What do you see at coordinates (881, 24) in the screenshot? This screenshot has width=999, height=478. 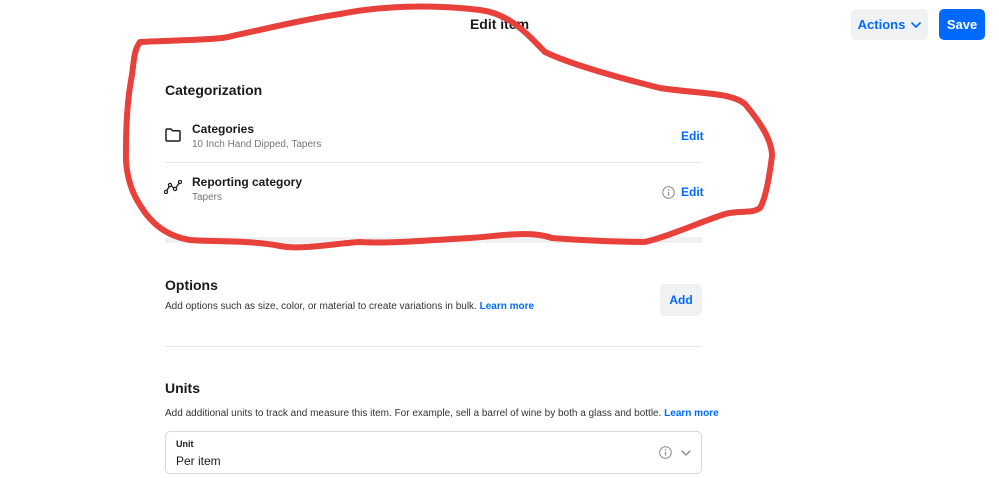 I see `actions-label: Actions` at bounding box center [881, 24].